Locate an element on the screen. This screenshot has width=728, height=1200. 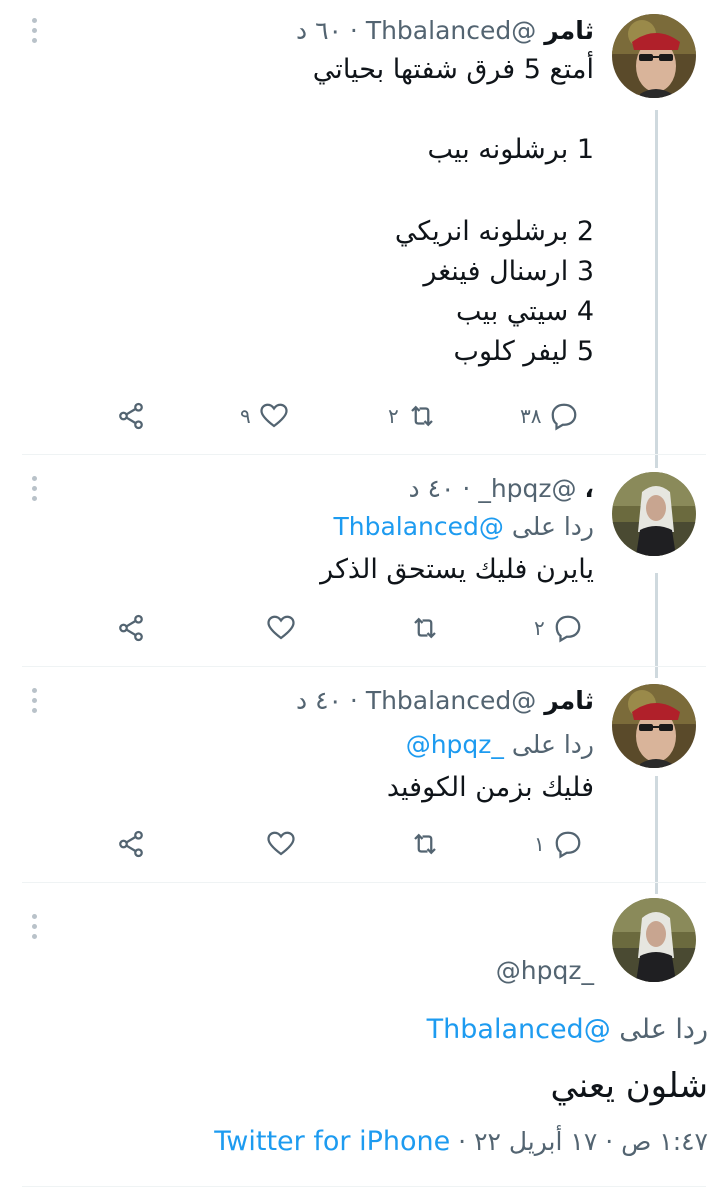
focused-tweet-text: شلون يعني is located at coordinates (629, 1086).